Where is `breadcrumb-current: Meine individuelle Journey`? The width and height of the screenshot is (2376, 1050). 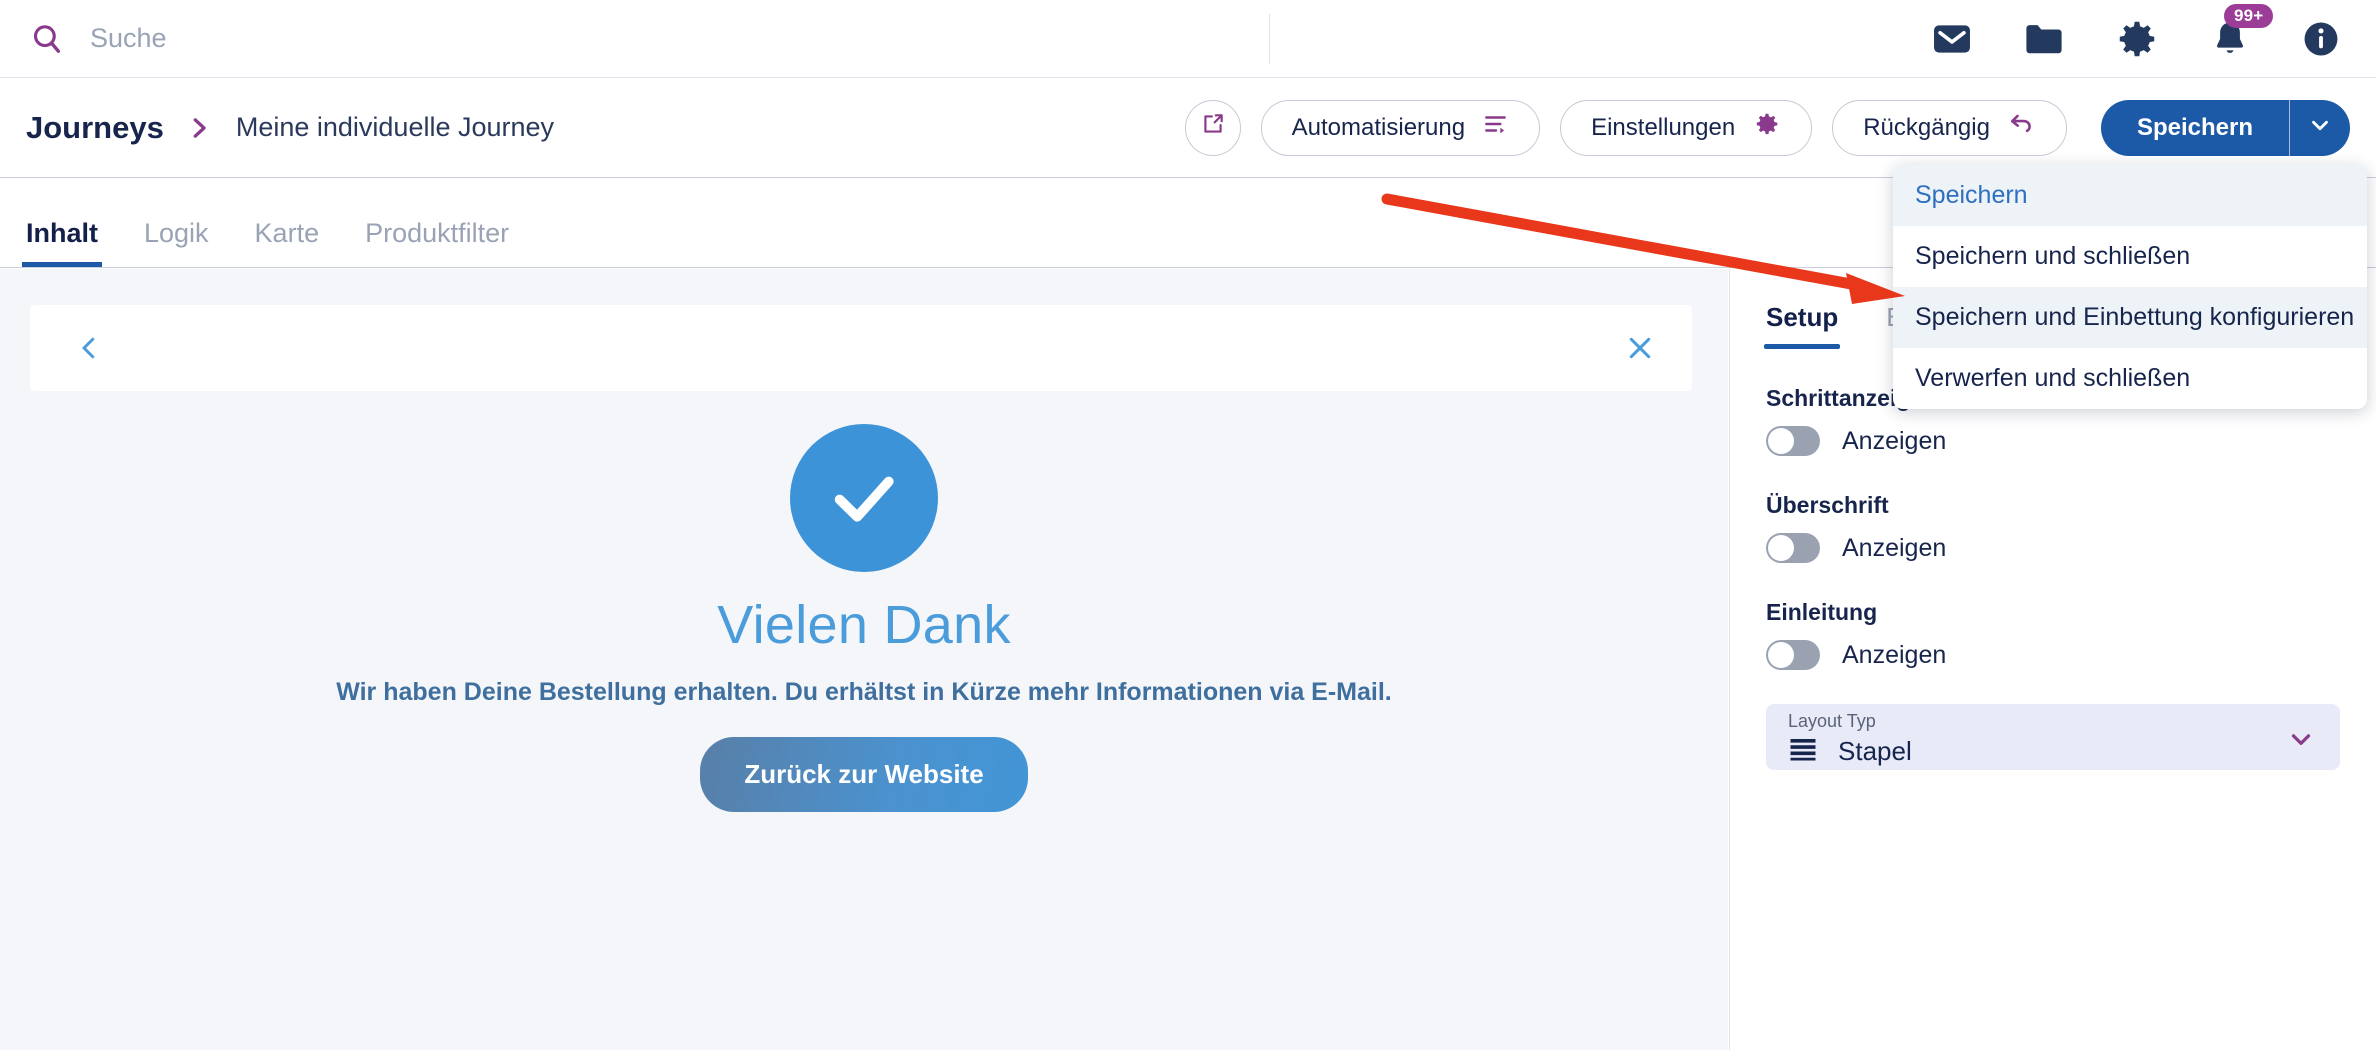
breadcrumb-current: Meine individuelle Journey is located at coordinates (395, 127).